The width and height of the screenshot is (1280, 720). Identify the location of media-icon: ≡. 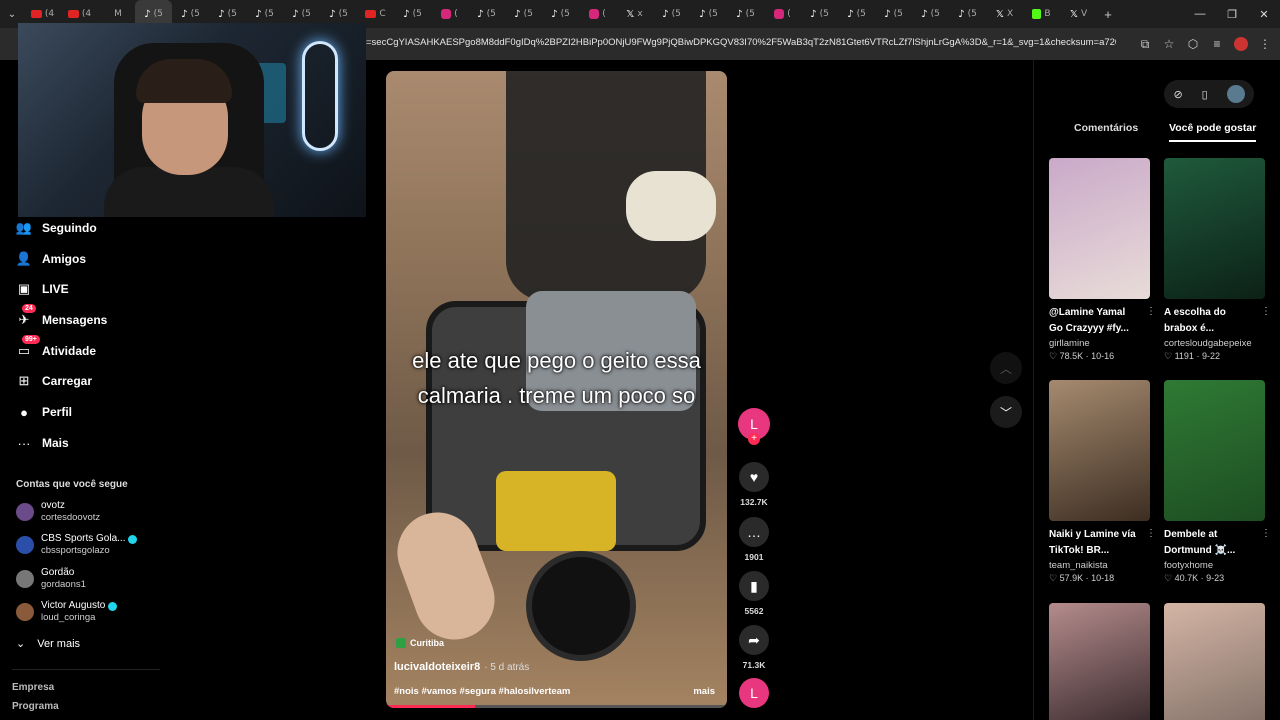
(1217, 44).